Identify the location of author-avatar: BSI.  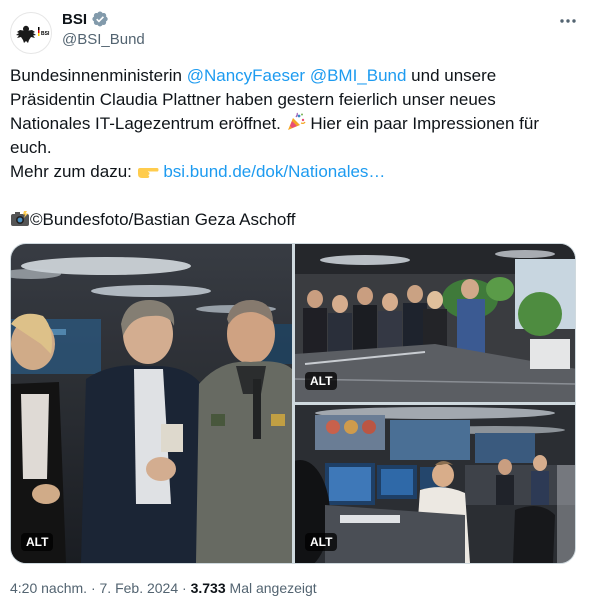
(31, 33).